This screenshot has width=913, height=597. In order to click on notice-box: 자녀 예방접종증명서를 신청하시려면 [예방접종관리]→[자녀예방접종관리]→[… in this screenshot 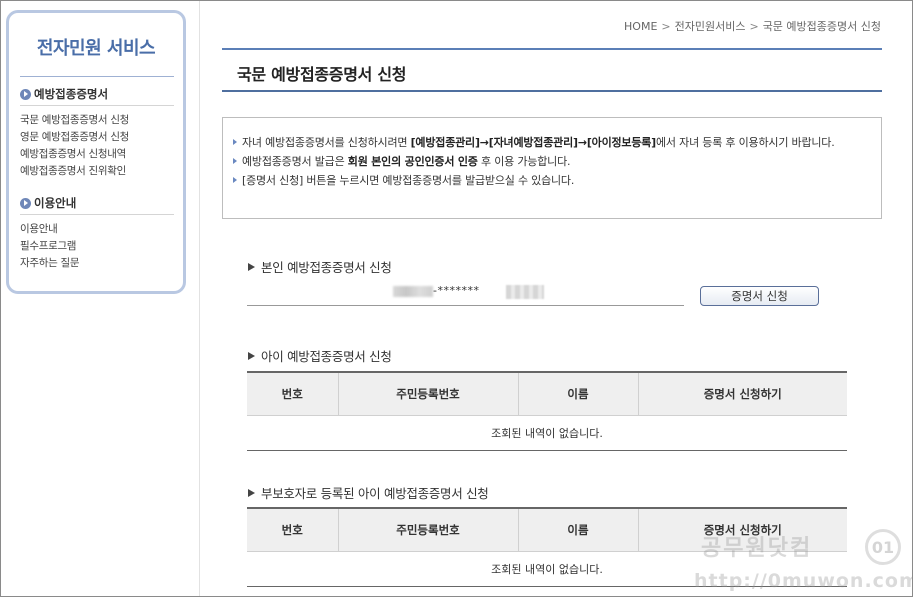, I will do `click(552, 168)`.